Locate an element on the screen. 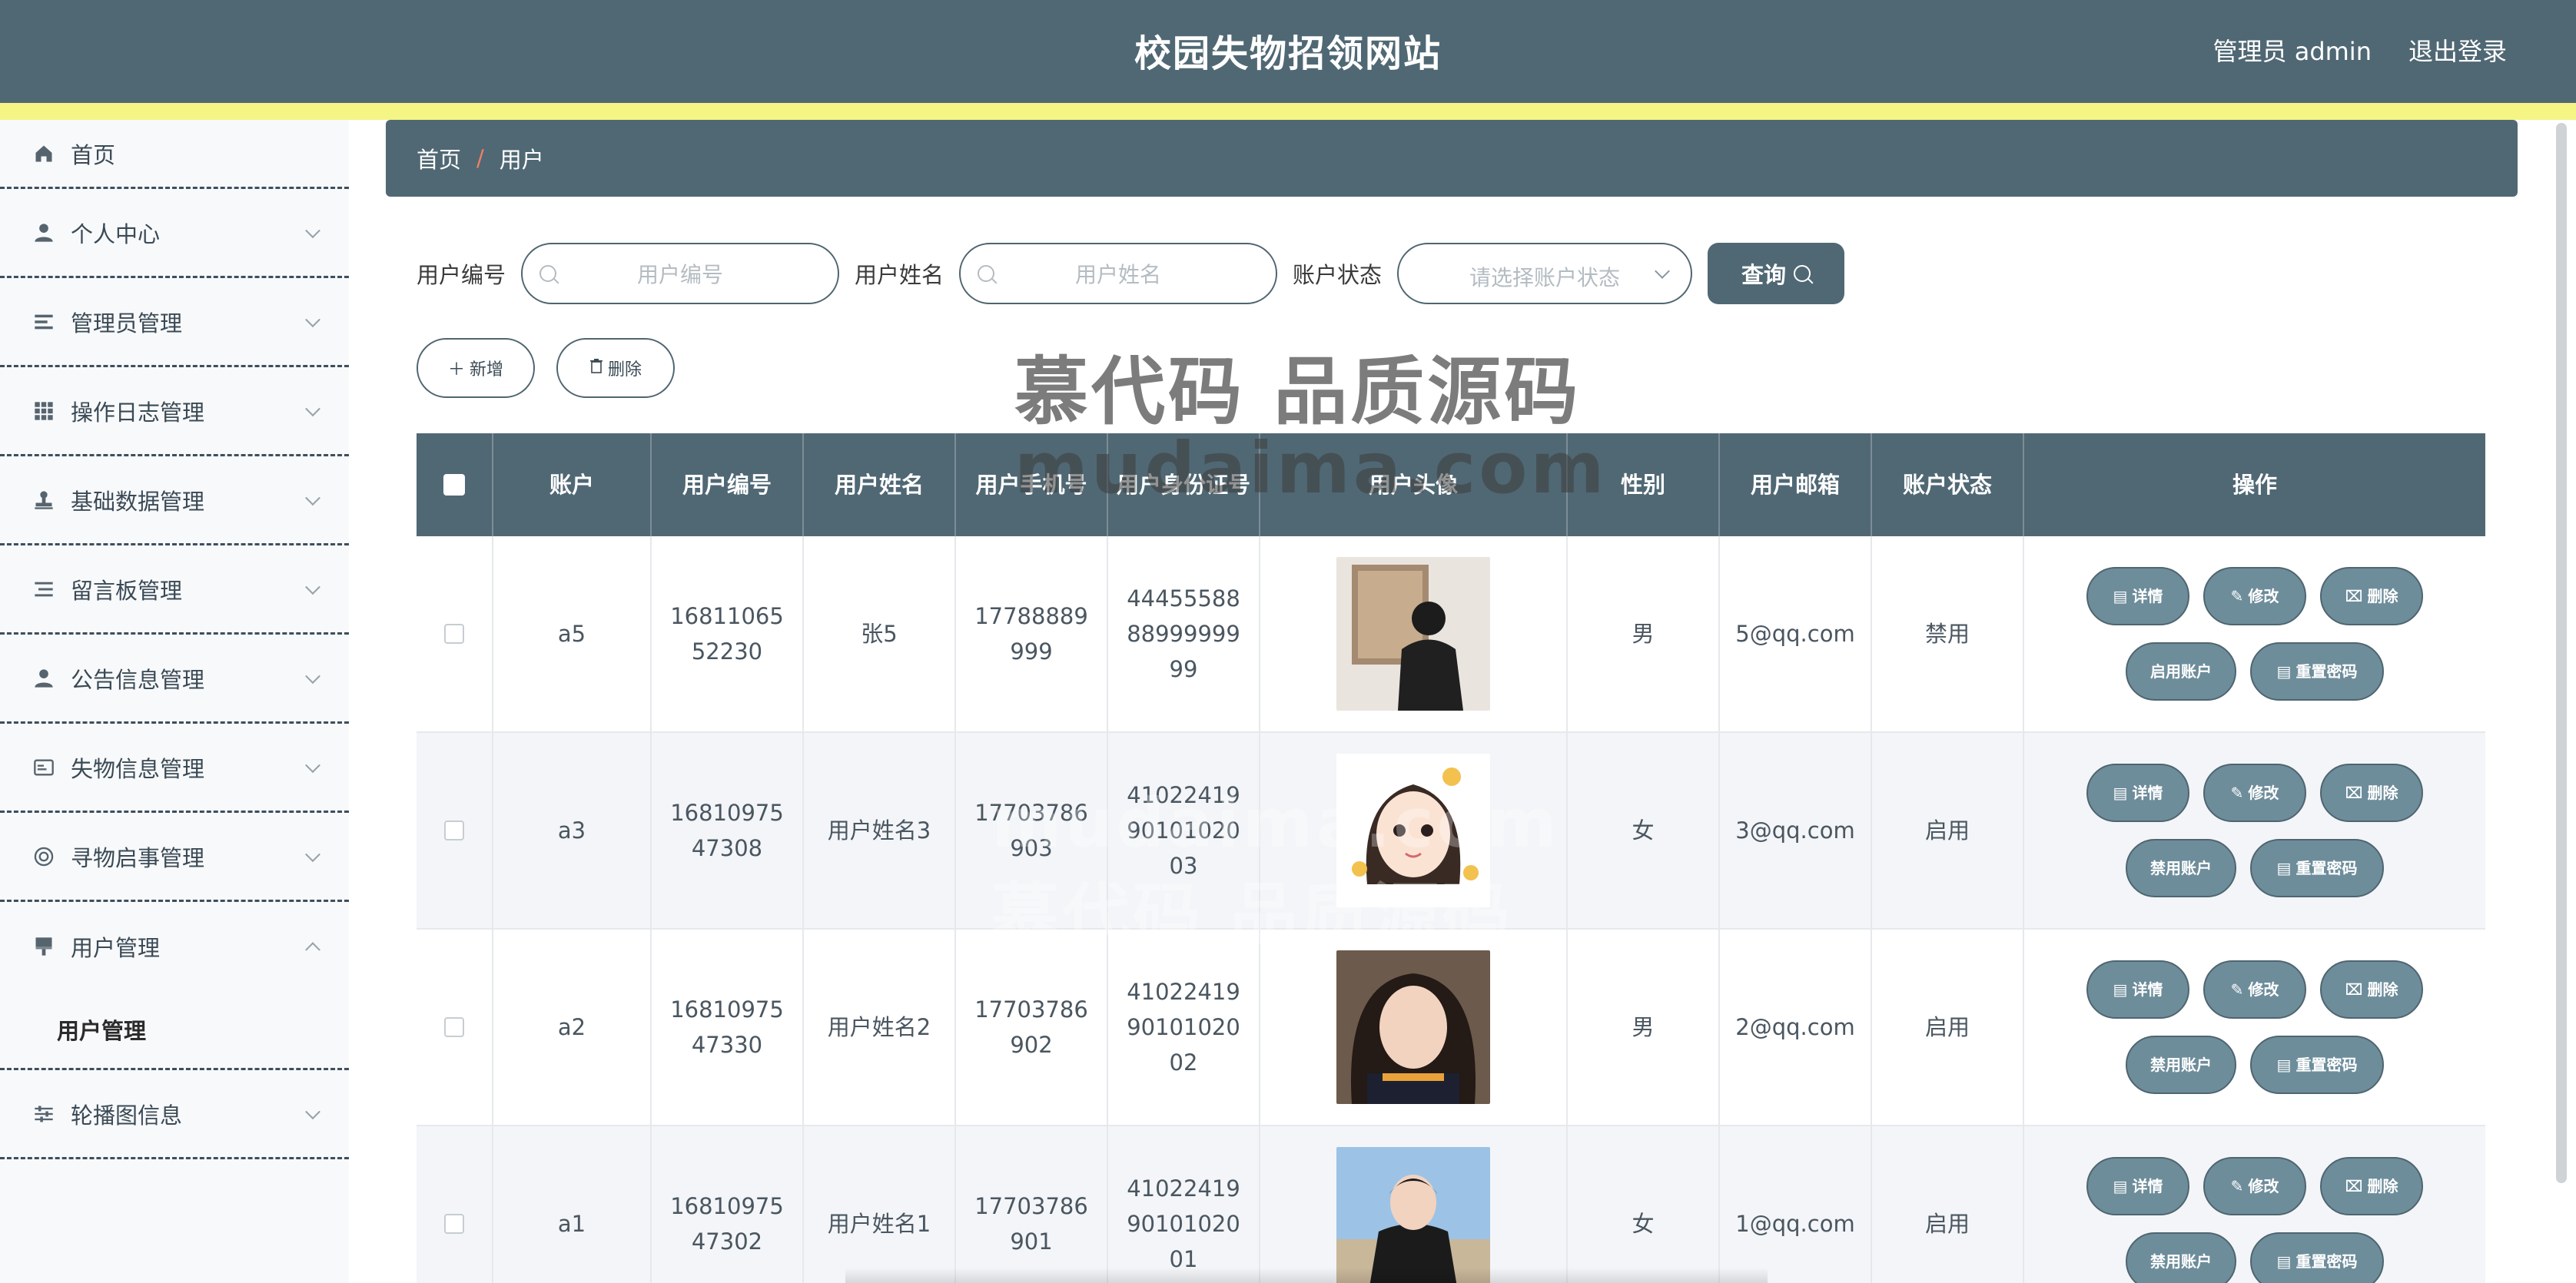 This screenshot has width=2576, height=1283. cell-account: a5 is located at coordinates (572, 634).